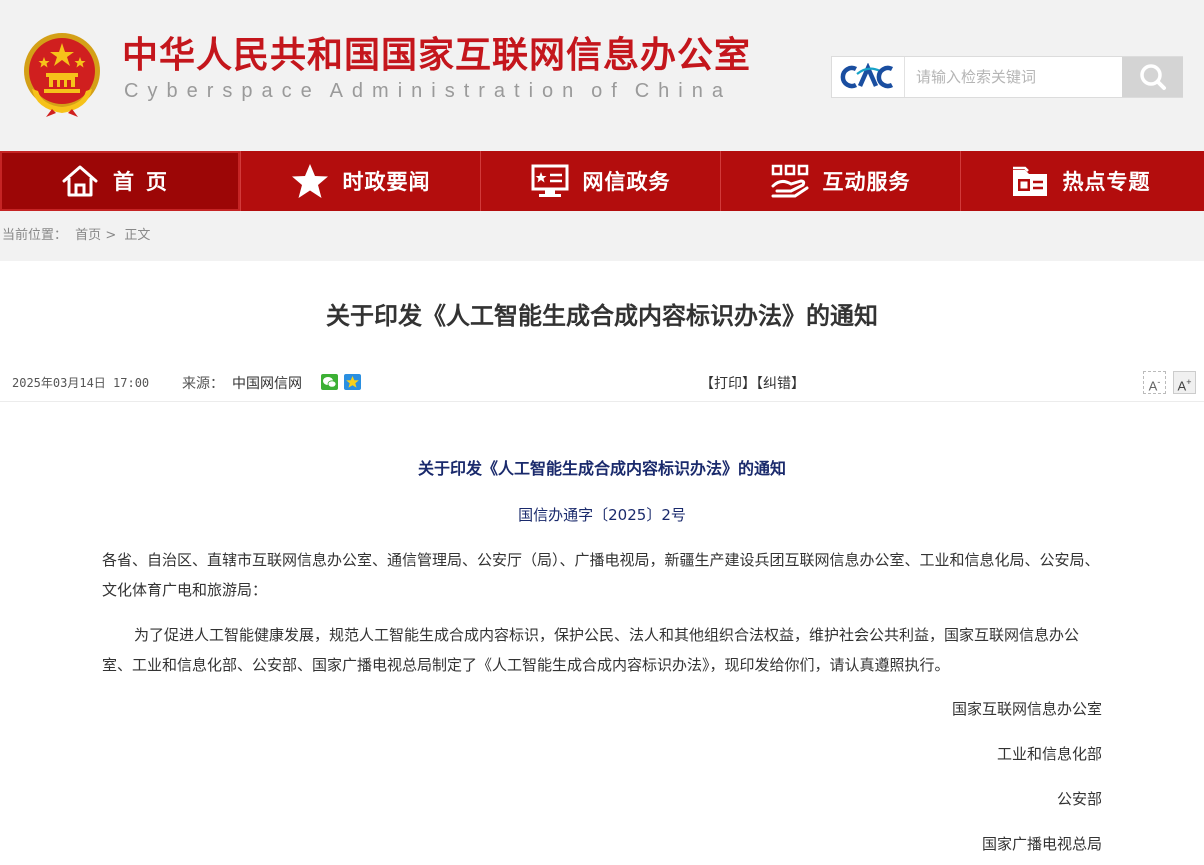 Image resolution: width=1204 pixels, height=865 pixels. Describe the element at coordinates (203, 384) in the screenshot. I see `article-source-label: 来源：` at that location.